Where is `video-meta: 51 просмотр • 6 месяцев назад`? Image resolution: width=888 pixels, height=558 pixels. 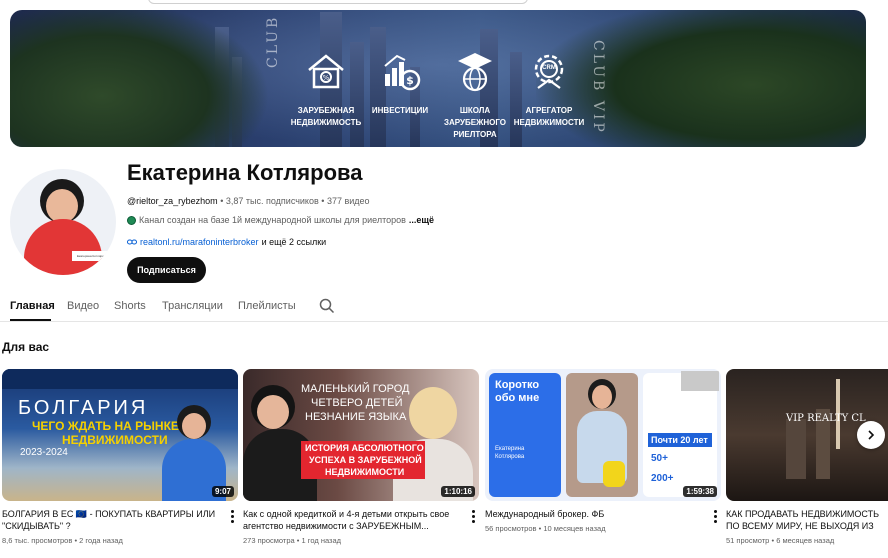
video-meta: 51 просмотр • 6 месяцев назад is located at coordinates (780, 540).